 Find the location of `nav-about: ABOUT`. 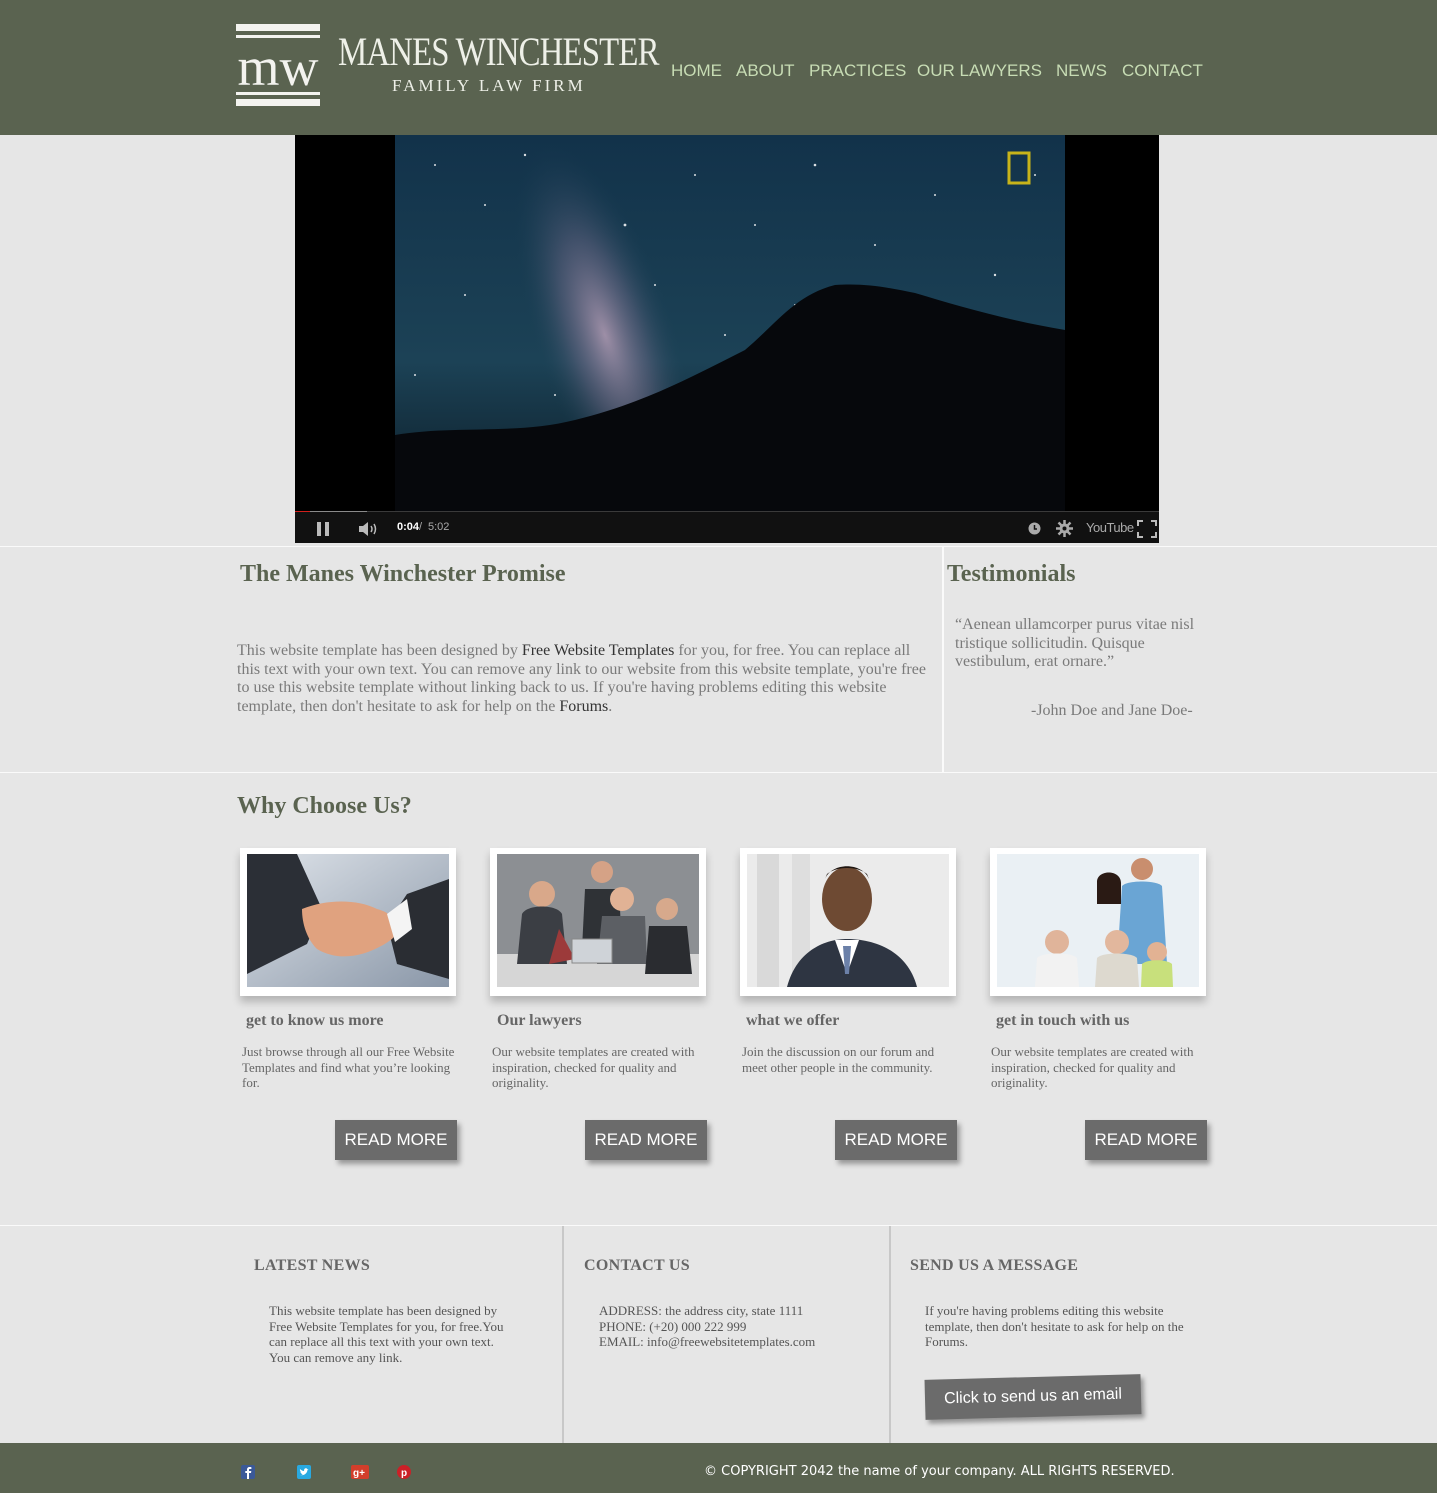

nav-about: ABOUT is located at coordinates (765, 71).